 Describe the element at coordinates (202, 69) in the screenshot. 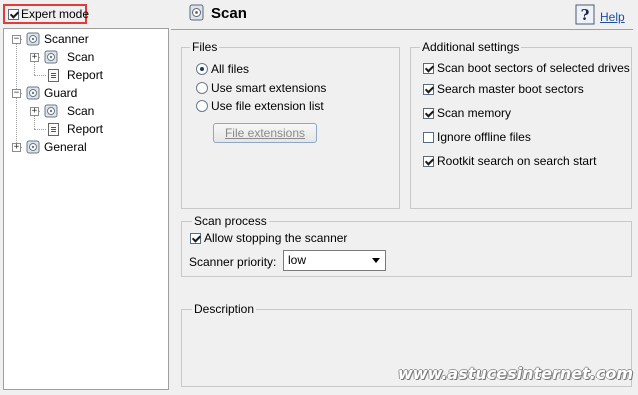

I see `all-files-radio` at that location.